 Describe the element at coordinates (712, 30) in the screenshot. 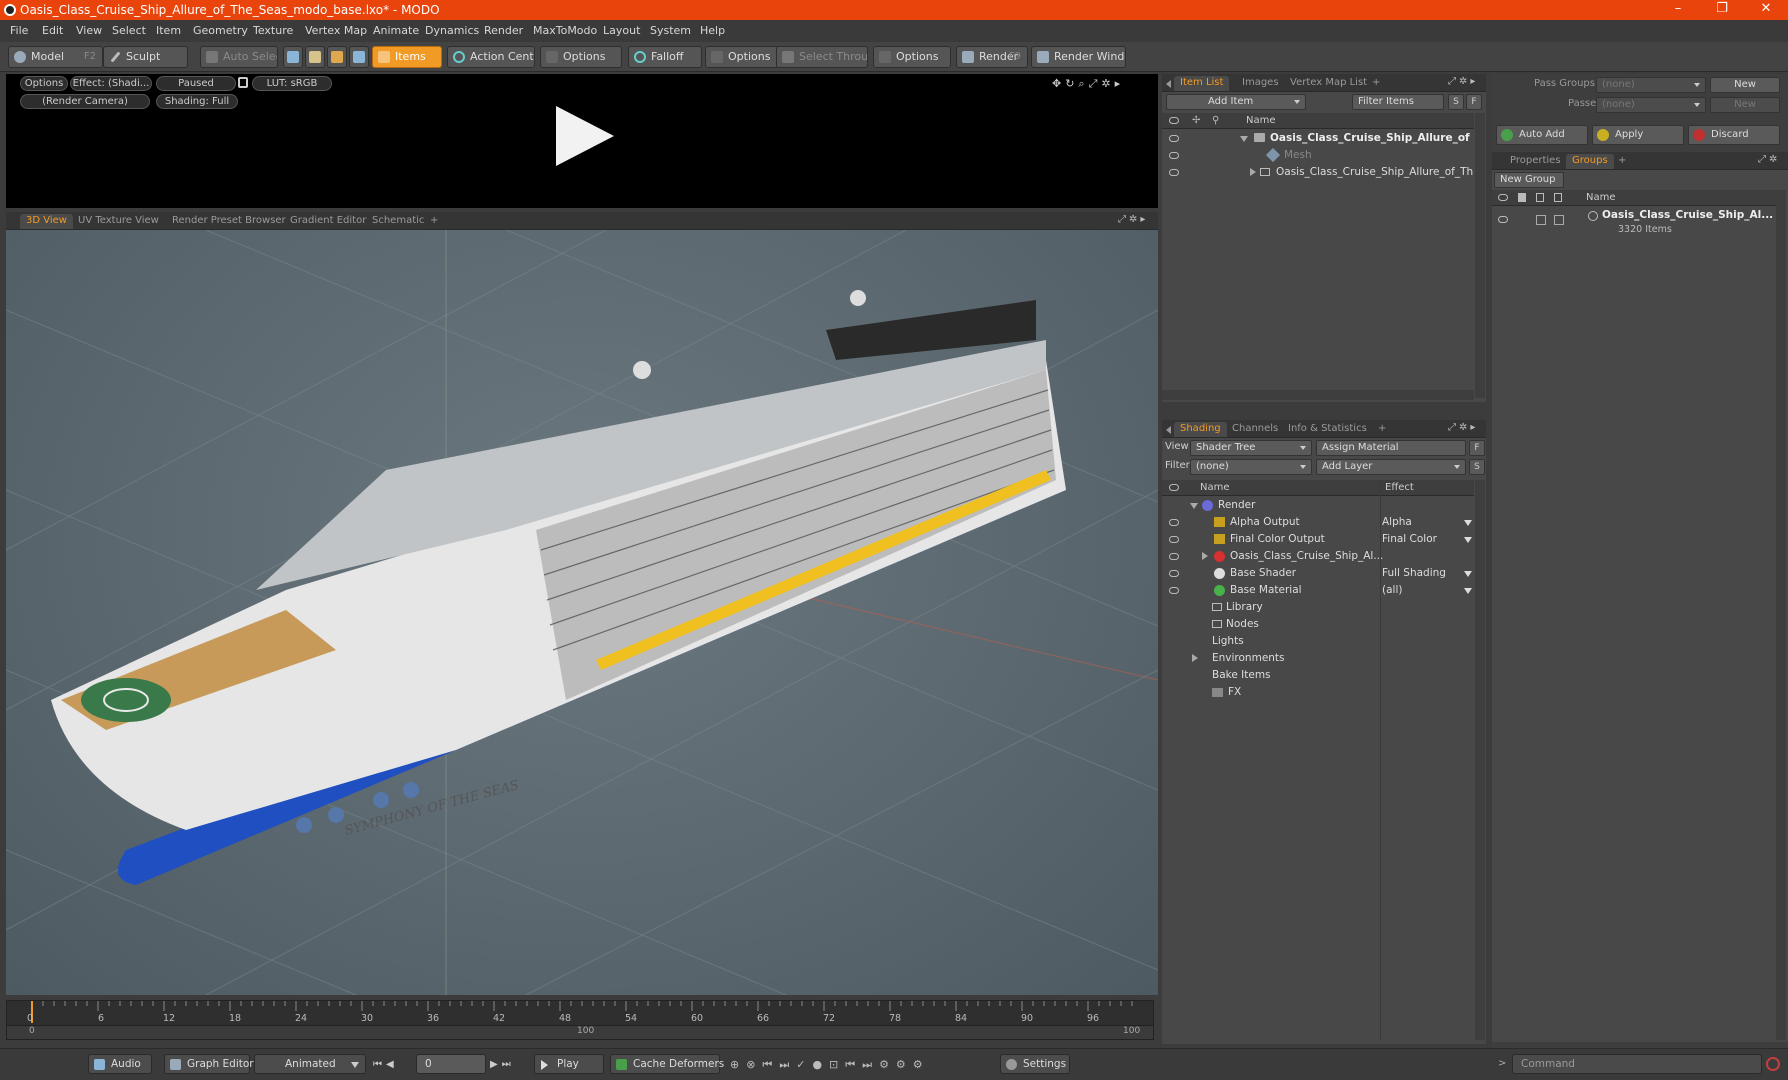

I see `menu-help: Help` at that location.